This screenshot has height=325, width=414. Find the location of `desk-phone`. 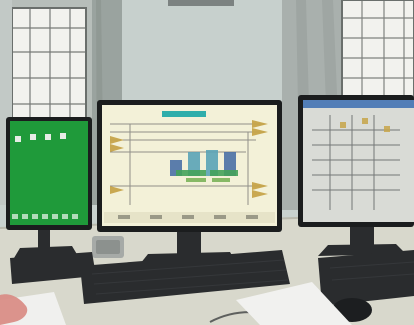

desk-phone is located at coordinates (108, 247).